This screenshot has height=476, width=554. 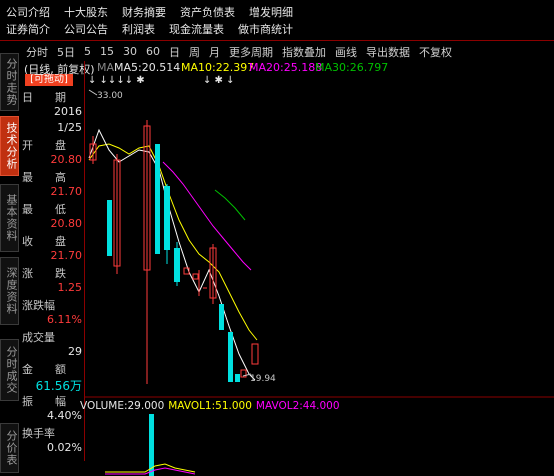 What do you see at coordinates (68, 111) in the screenshot?
I see `year-value: 2016` at bounding box center [68, 111].